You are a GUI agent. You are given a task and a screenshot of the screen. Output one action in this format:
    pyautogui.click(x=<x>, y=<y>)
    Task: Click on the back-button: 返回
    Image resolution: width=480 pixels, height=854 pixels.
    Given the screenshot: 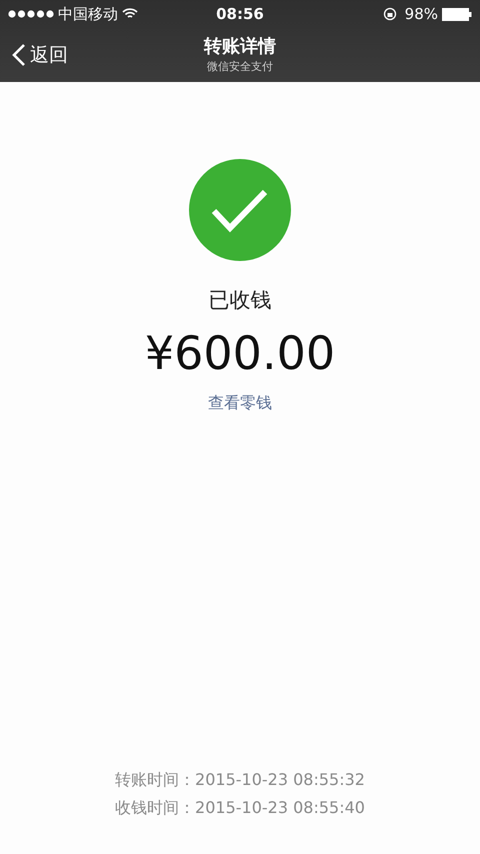 What is the action you would take?
    pyautogui.click(x=34, y=55)
    